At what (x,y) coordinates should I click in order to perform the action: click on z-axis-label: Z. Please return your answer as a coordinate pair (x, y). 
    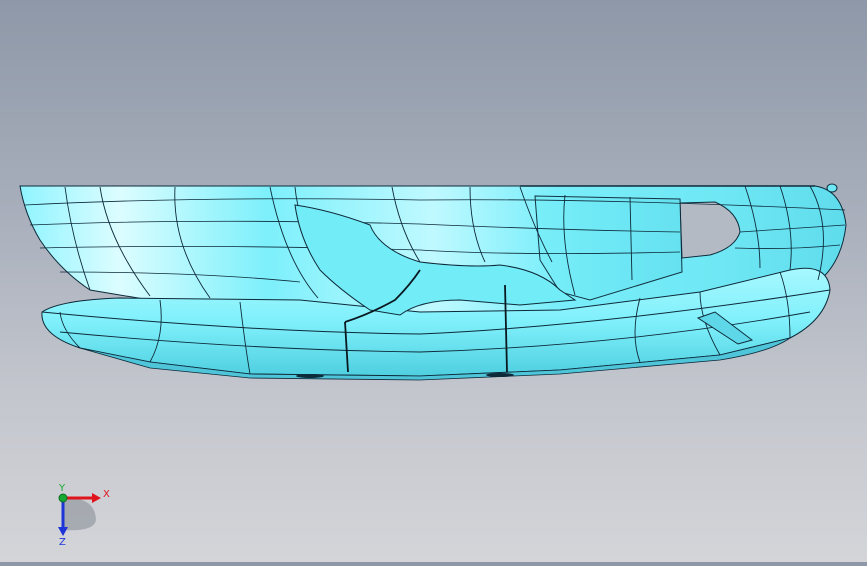
    Looking at the image, I should click on (62, 542).